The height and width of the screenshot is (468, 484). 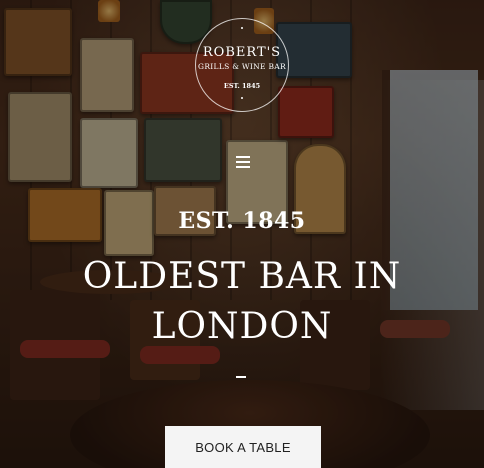 I want to click on logo-established: EST. 1845, so click(x=242, y=86).